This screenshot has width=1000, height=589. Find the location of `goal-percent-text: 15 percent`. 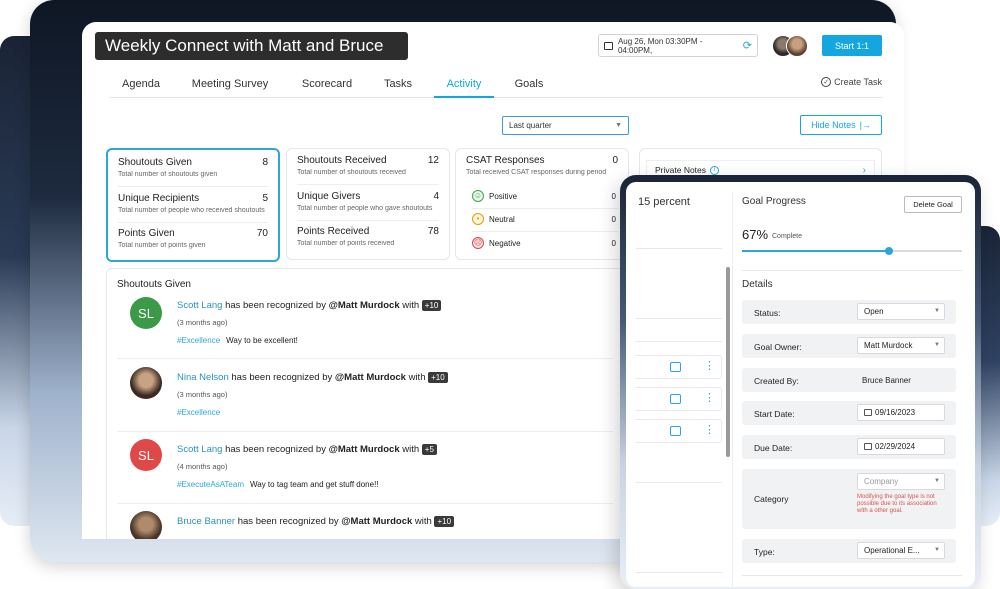

goal-percent-text: 15 percent is located at coordinates (664, 202).